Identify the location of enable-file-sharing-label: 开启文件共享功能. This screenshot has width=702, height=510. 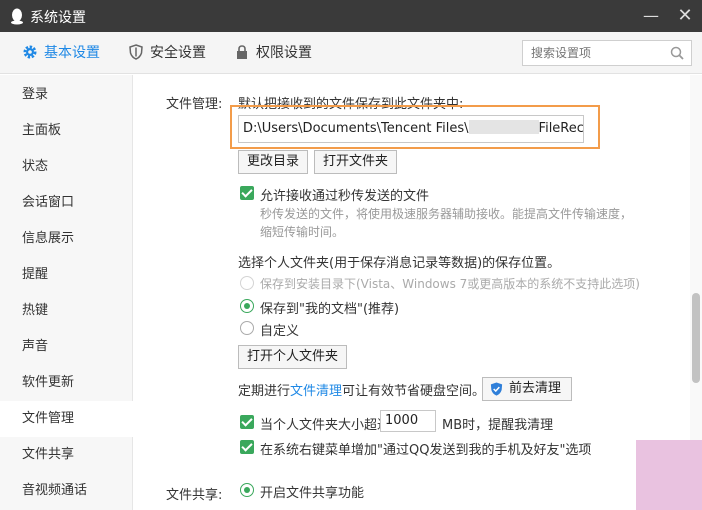
(312, 493).